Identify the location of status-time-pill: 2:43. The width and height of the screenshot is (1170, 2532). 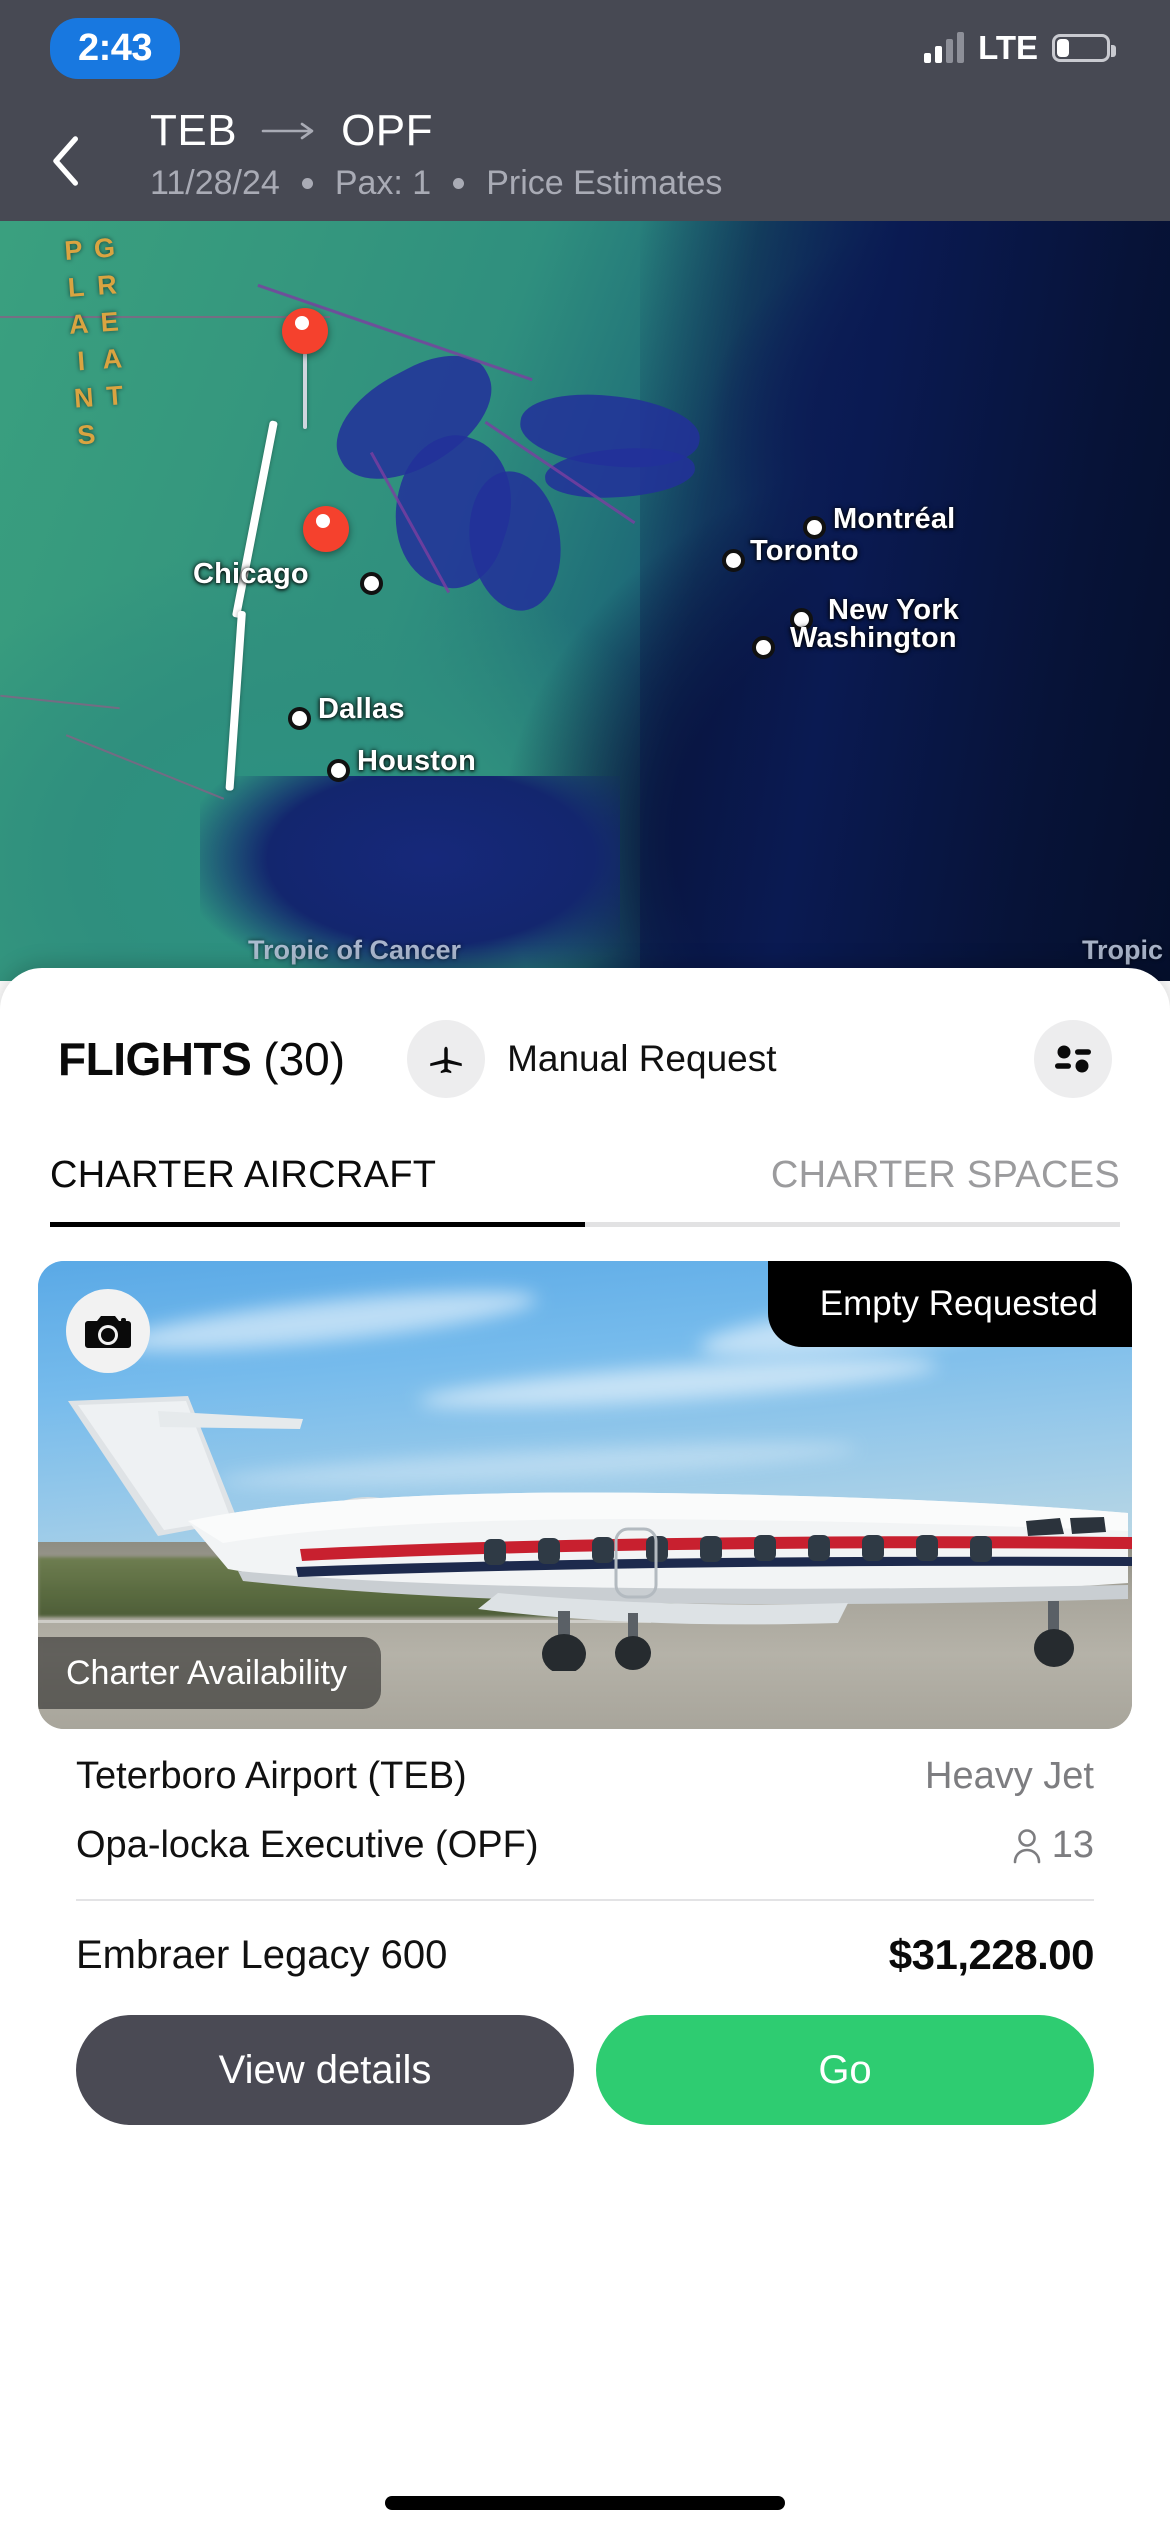
(115, 48).